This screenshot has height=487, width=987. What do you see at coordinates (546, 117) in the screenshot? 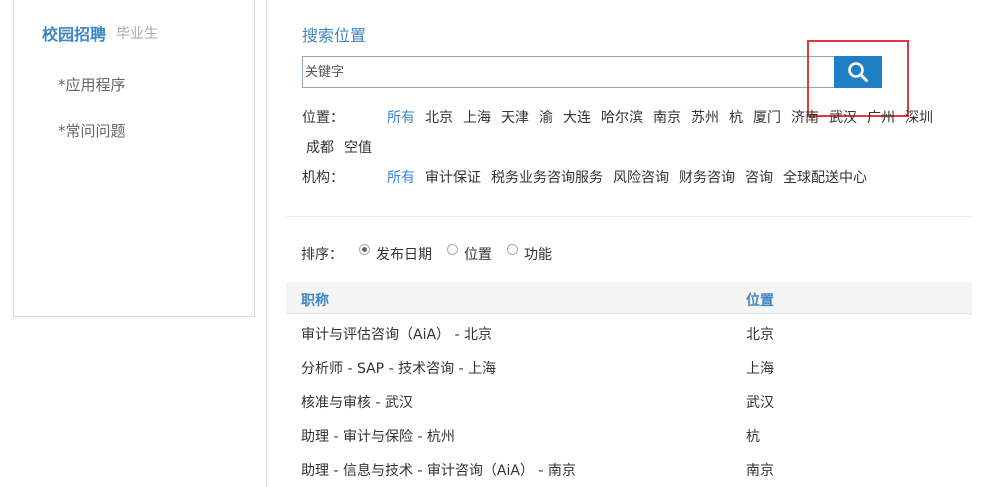
I see `location-option: 渝` at bounding box center [546, 117].